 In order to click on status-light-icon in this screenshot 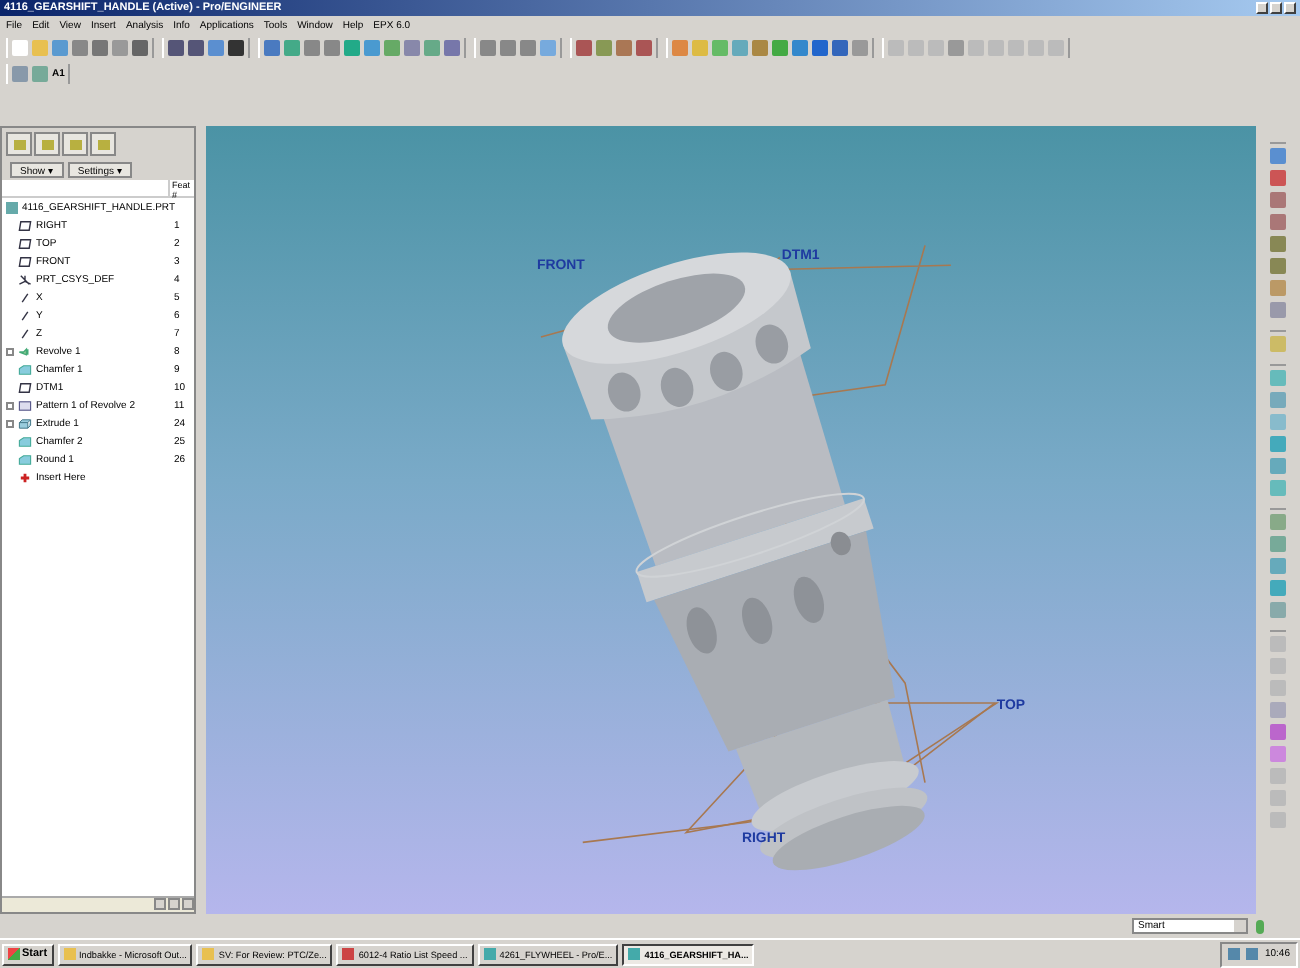, I will do `click(1260, 926)`.